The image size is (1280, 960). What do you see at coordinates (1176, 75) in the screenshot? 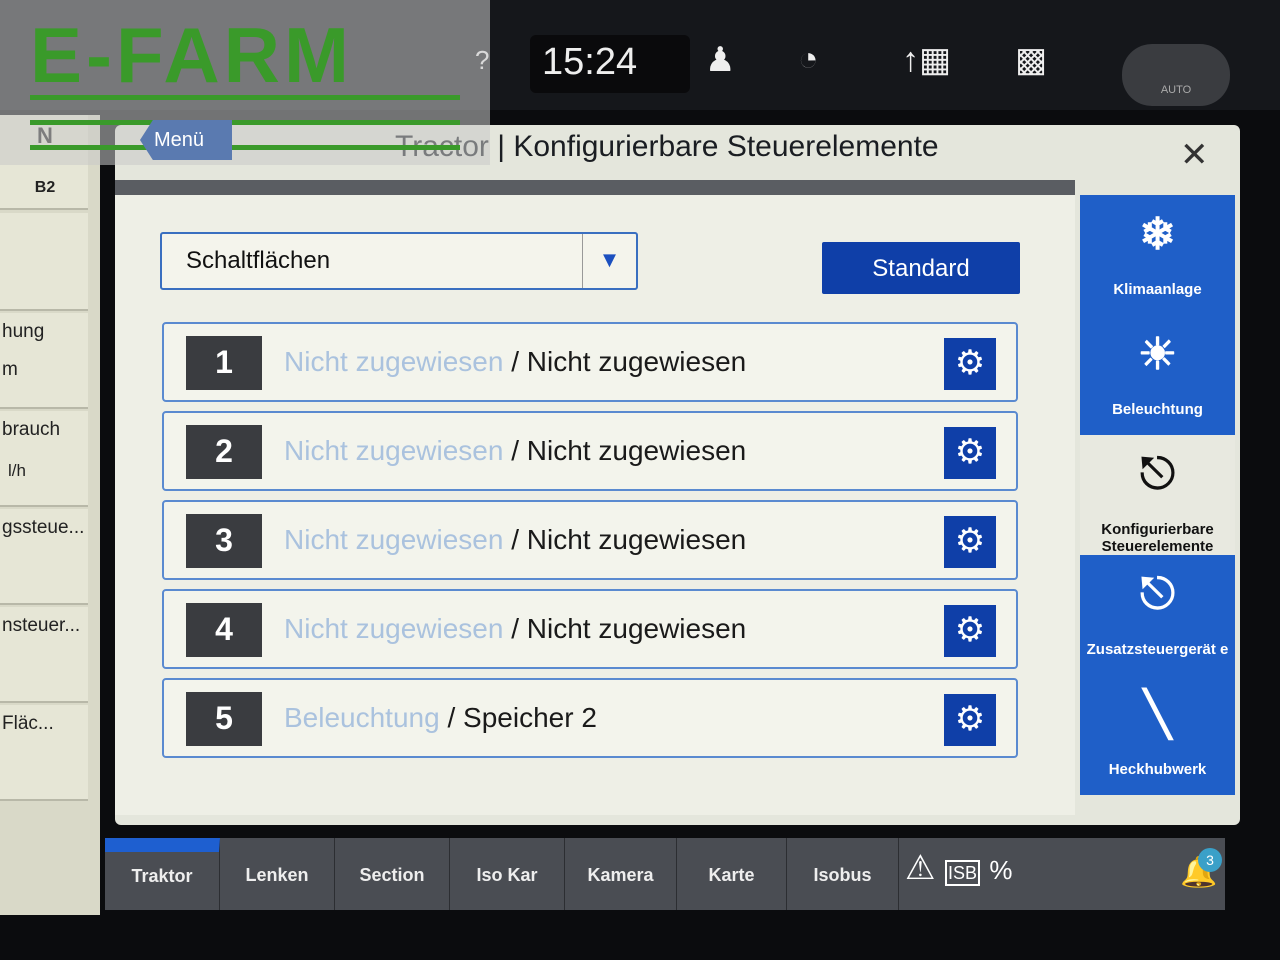
I see `auto-steer-button: AUTO` at bounding box center [1176, 75].